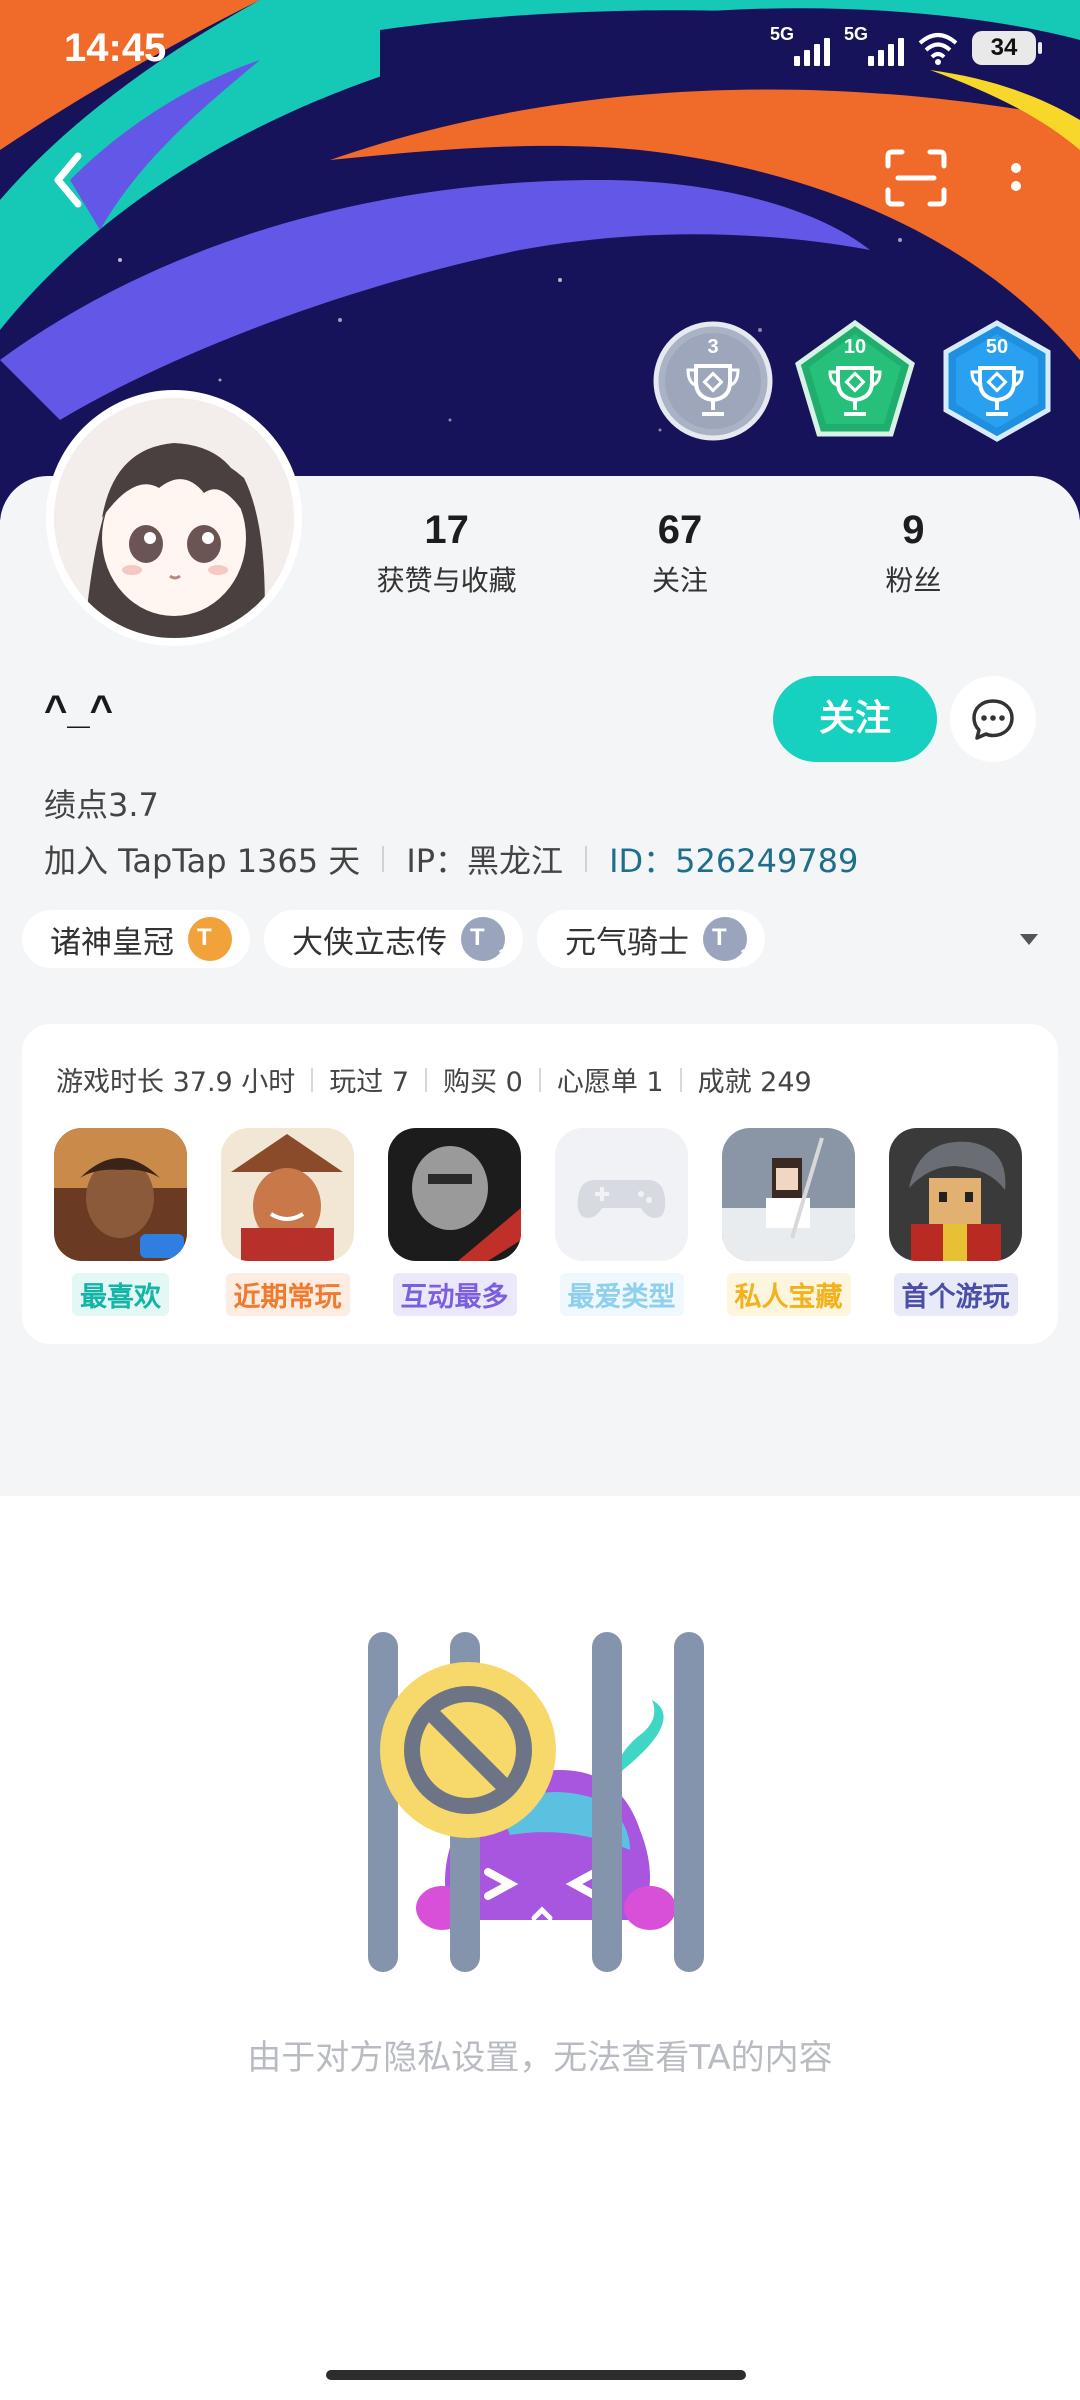 The width and height of the screenshot is (1080, 2400). I want to click on avatar-image, so click(174, 518).